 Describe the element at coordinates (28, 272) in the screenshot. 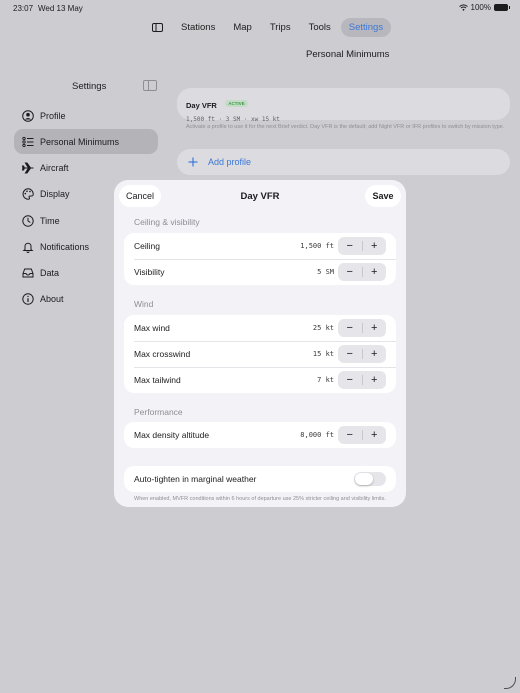

I see `tray-icon` at that location.